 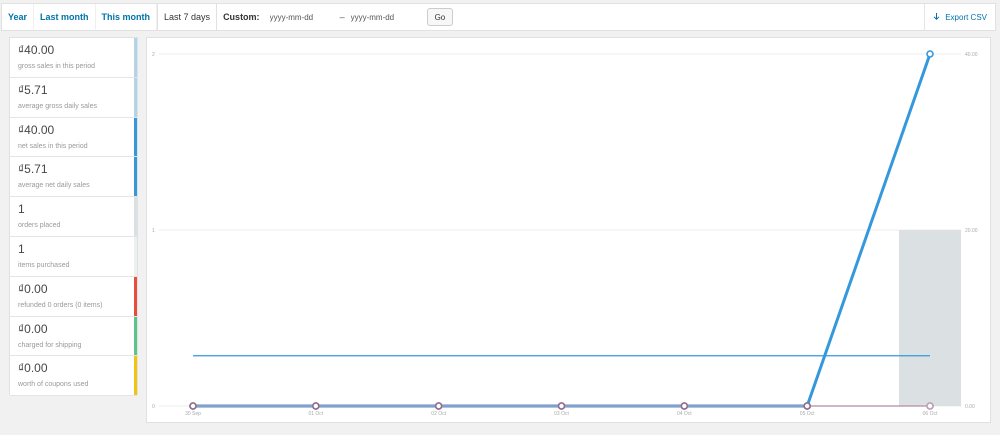 I want to click on legend-description: orders placed, so click(x=39, y=226).